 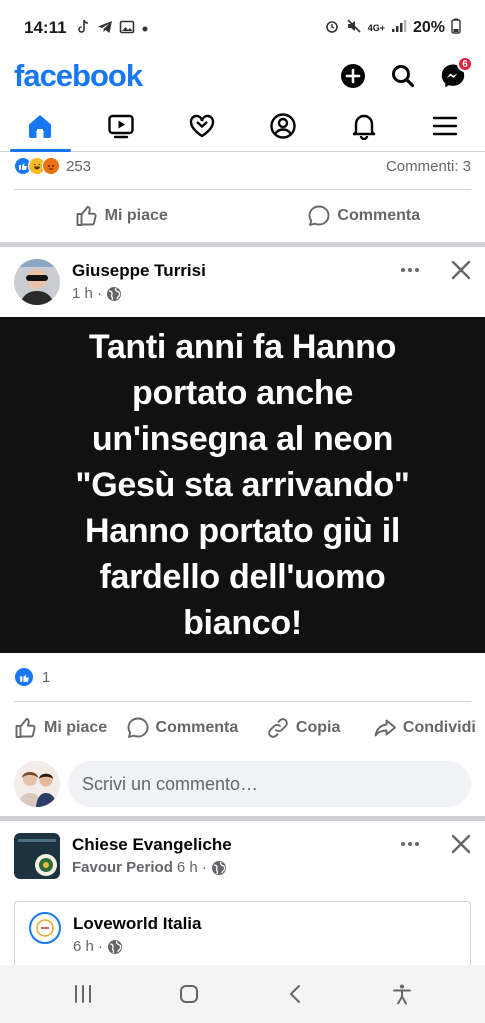 I want to click on user-avatar, so click(x=37, y=784).